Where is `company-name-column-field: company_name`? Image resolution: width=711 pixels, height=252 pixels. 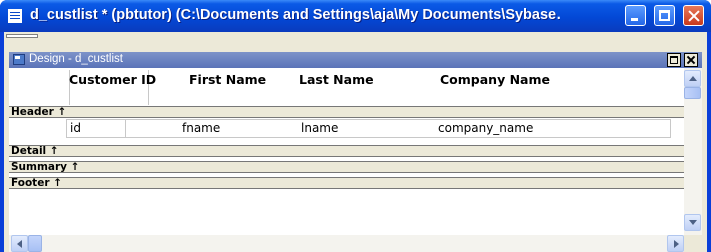 company-name-column-field: company_name is located at coordinates (553, 128).